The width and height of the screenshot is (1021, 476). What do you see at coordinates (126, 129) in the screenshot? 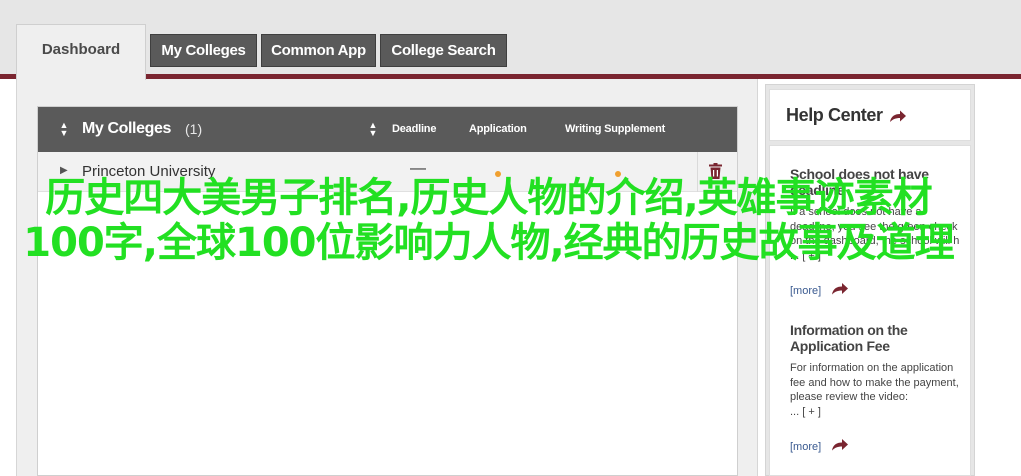
I see `panel-title: My Colleges` at bounding box center [126, 129].